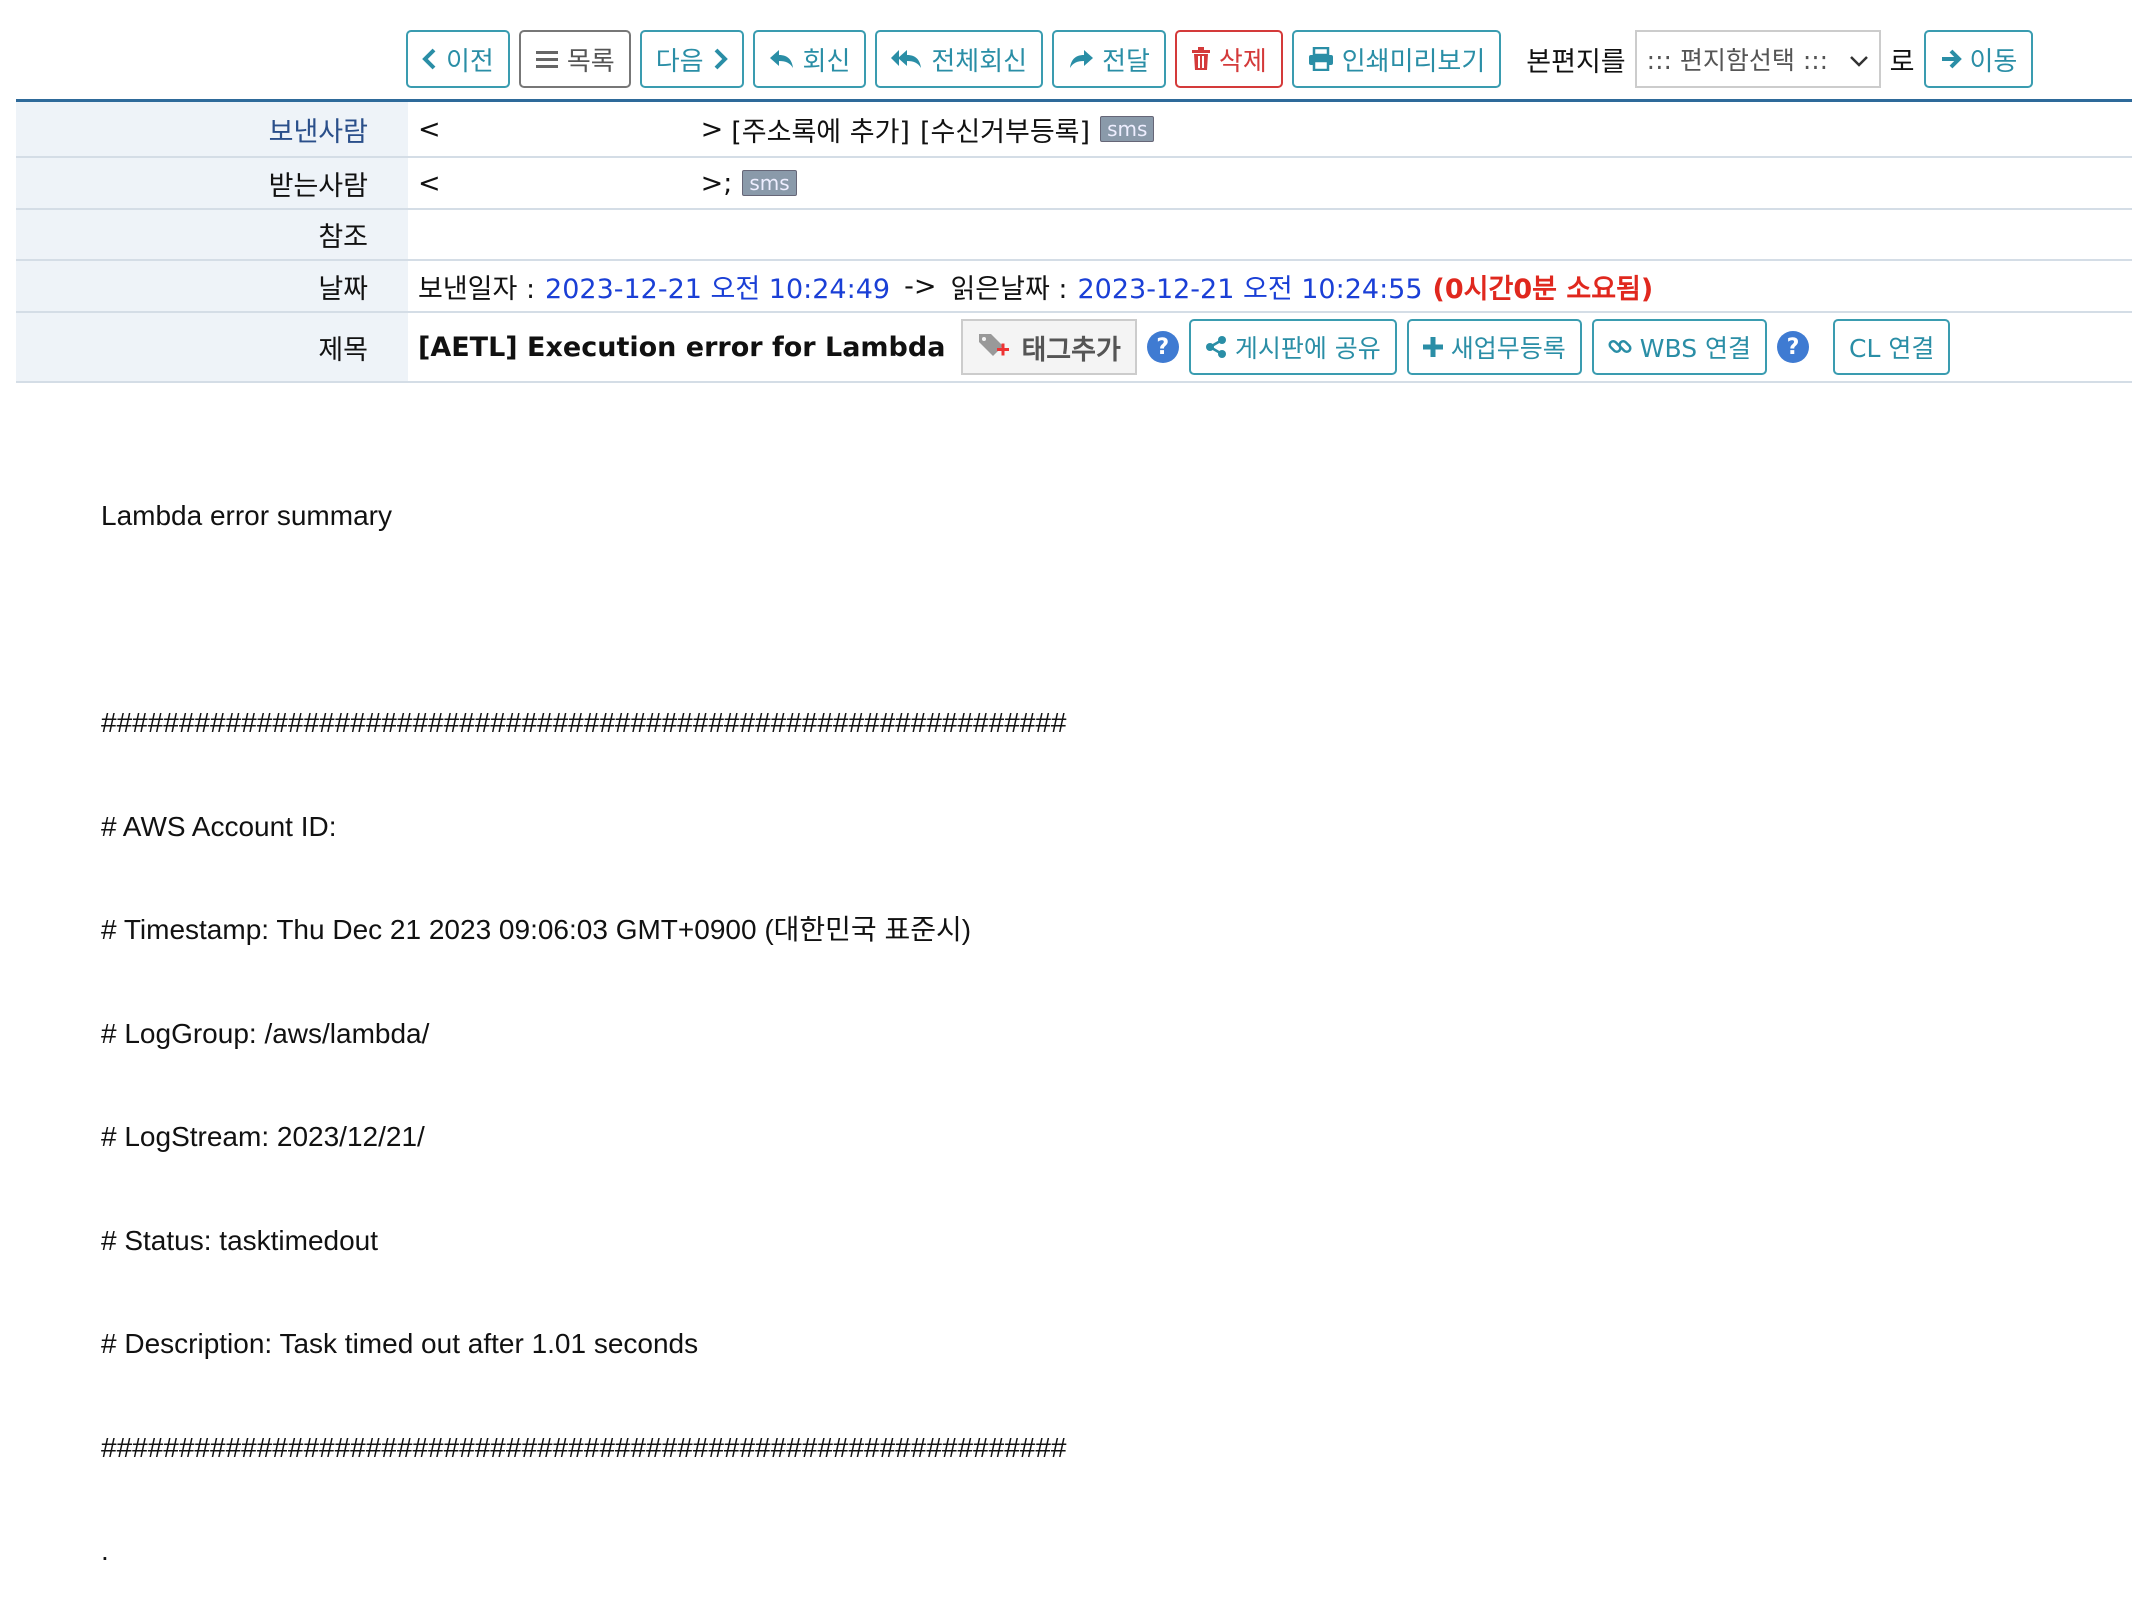 This screenshot has width=2132, height=1603. I want to click on move-label: 이동, so click(1993, 61).